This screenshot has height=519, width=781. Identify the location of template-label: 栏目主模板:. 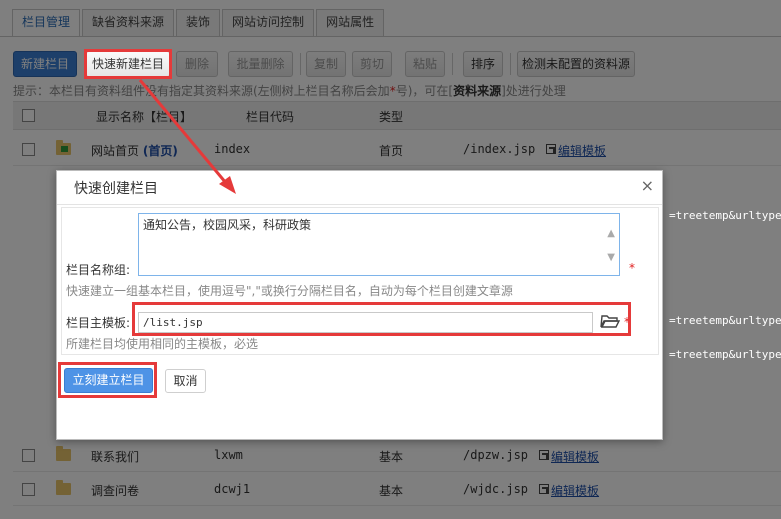
(98, 323).